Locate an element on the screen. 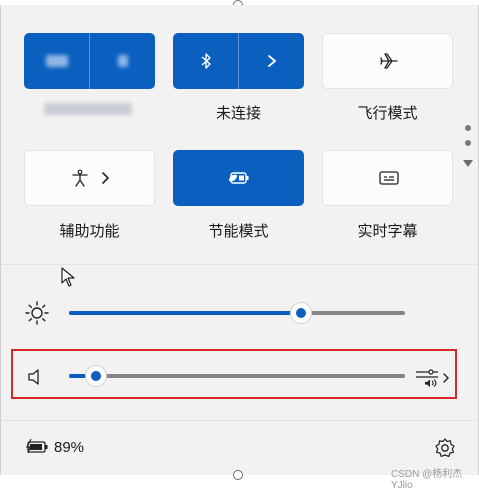 The height and width of the screenshot is (491, 479). battery-leaf-icon is located at coordinates (238, 178).